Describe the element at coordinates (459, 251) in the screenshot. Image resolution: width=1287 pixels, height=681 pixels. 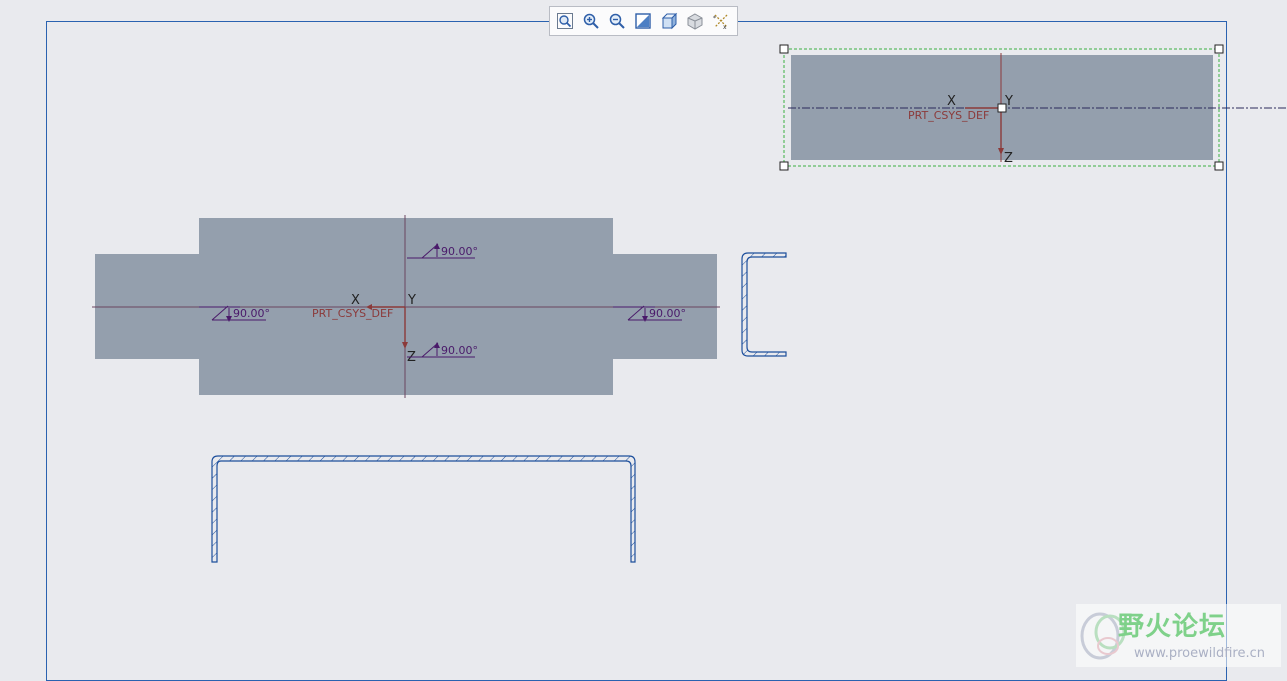
I see `bend-angle-top: 90.00°` at that location.